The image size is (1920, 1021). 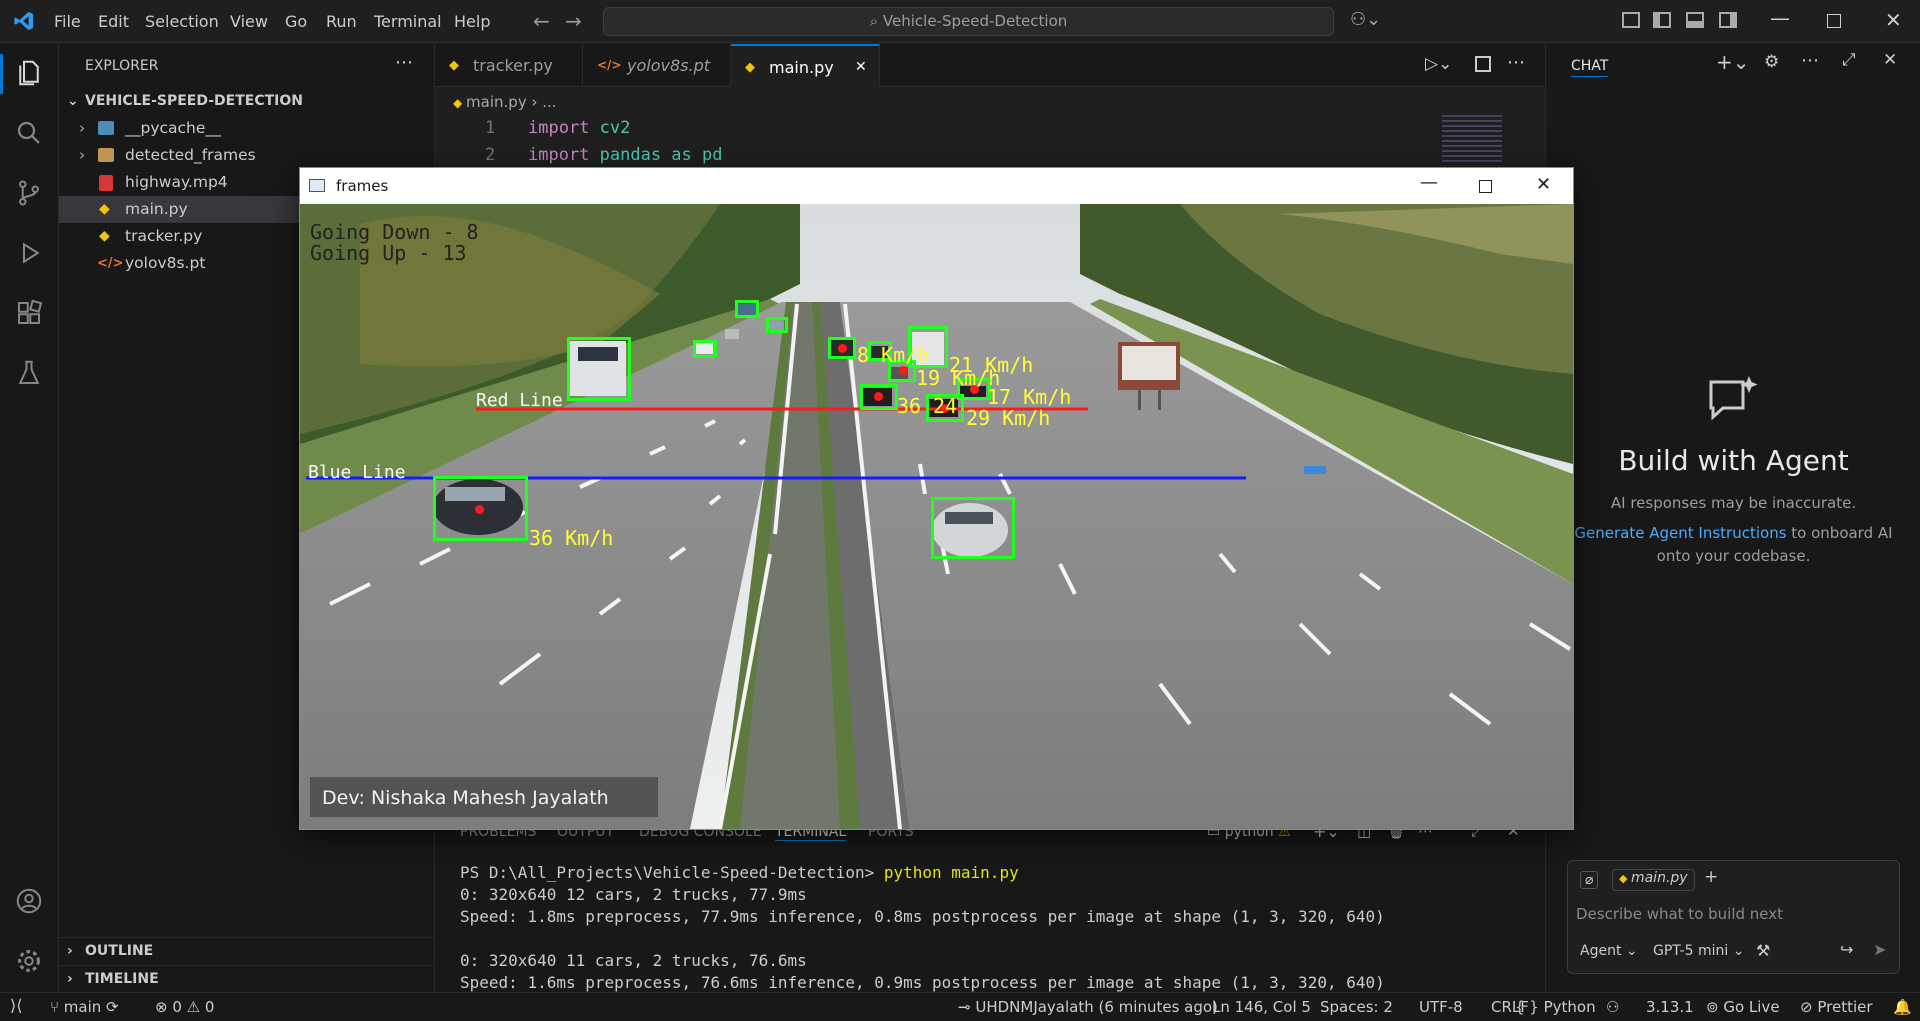 What do you see at coordinates (1733, 62) in the screenshot?
I see `new-chat-icon: +⌄` at bounding box center [1733, 62].